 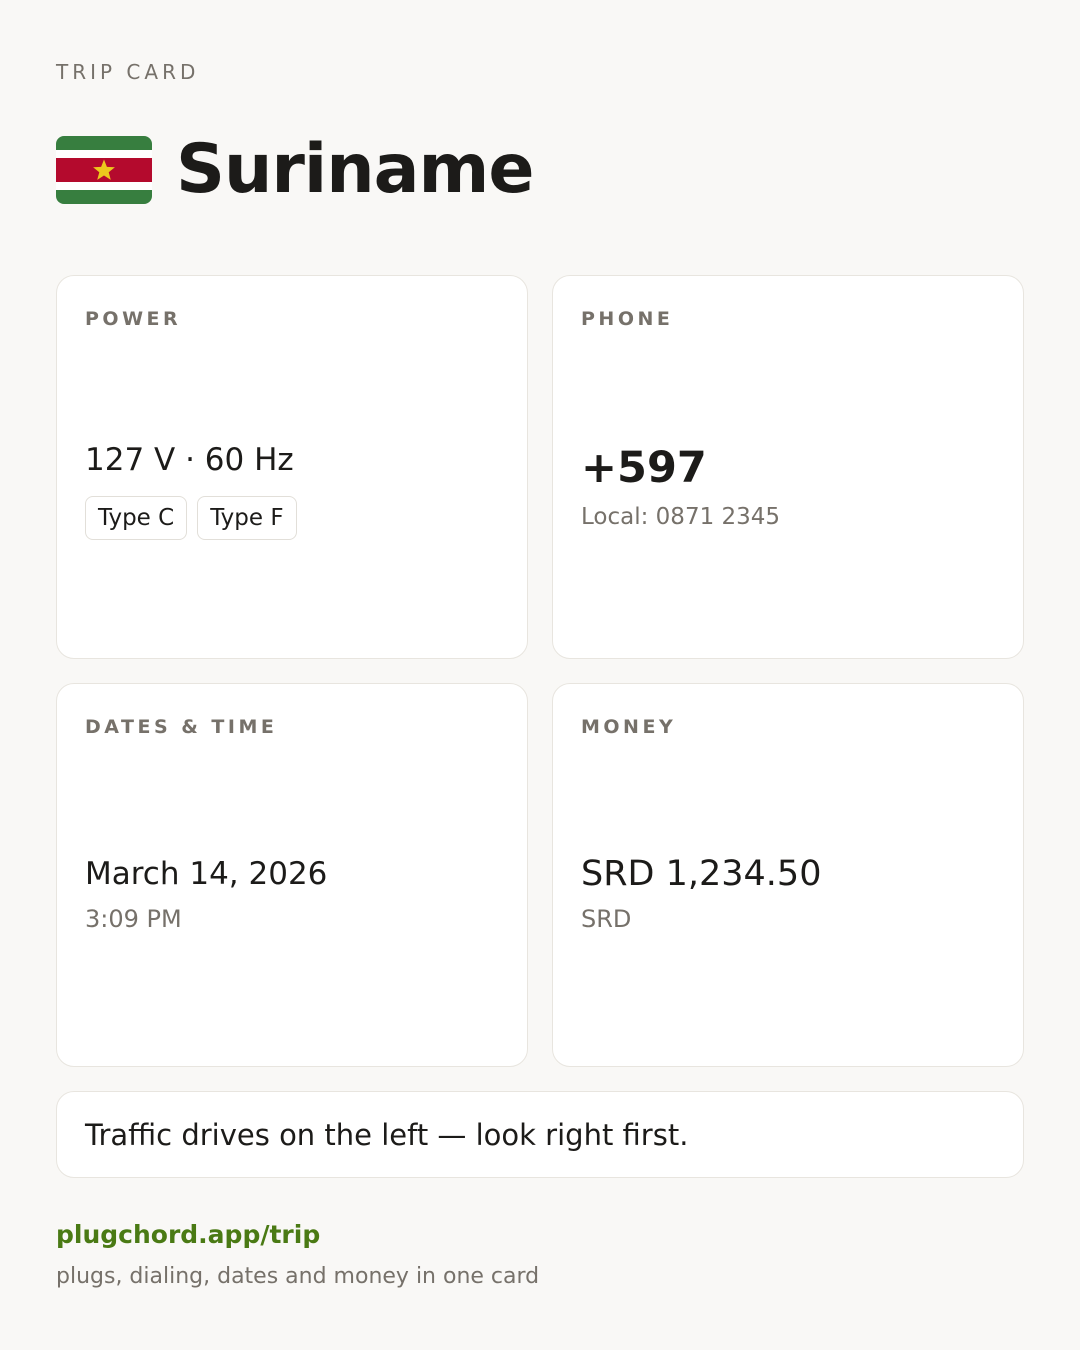 I want to click on datetime-card: DATES & TIME March 14, 2026 3:09 PM, so click(x=292, y=875).